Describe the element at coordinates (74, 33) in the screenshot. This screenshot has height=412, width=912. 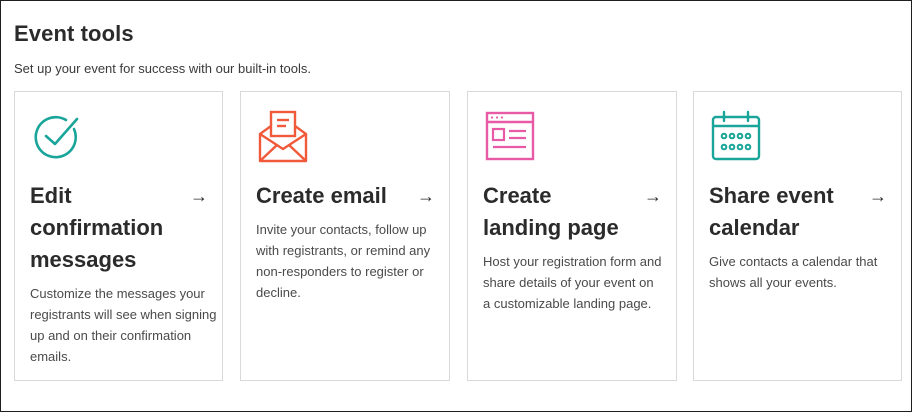
I see `section-title: Event tools` at that location.